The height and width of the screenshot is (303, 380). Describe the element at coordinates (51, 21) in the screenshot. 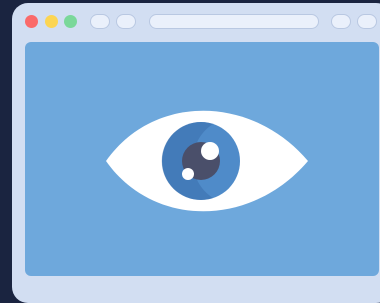

I see `minimize-button` at that location.